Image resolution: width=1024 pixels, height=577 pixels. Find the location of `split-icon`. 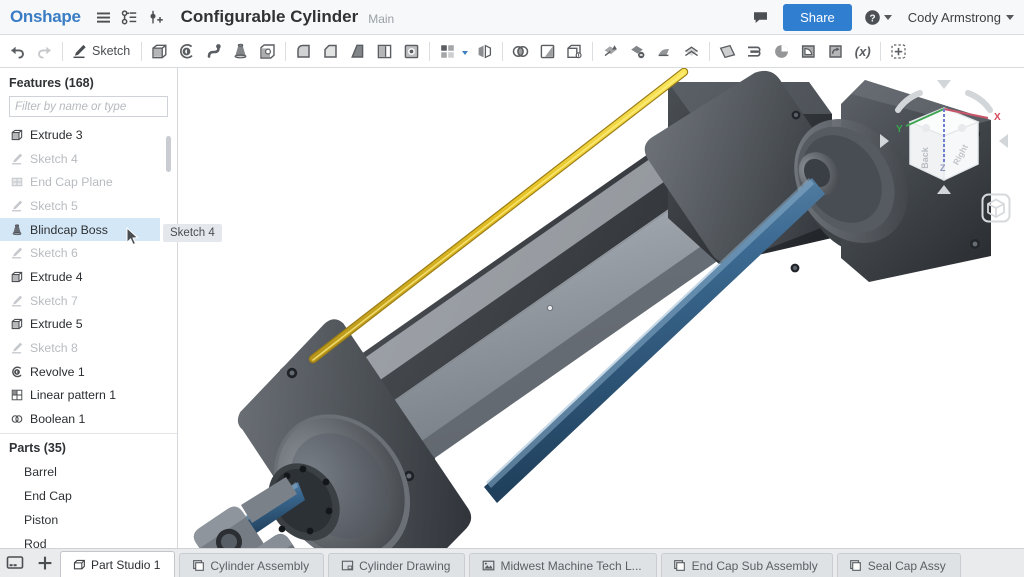

split-icon is located at coordinates (547, 51).